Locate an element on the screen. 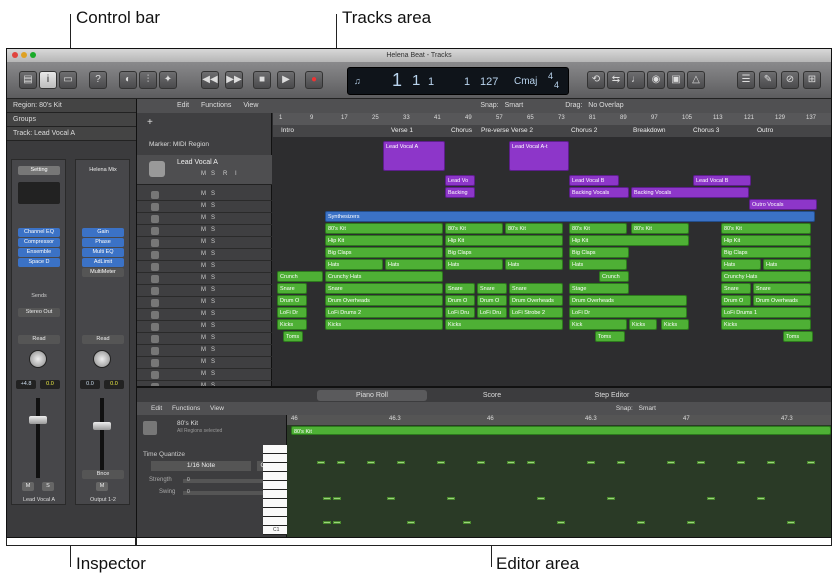 This screenshot has width=837, height=576. swing-slider is located at coordinates (223, 493).